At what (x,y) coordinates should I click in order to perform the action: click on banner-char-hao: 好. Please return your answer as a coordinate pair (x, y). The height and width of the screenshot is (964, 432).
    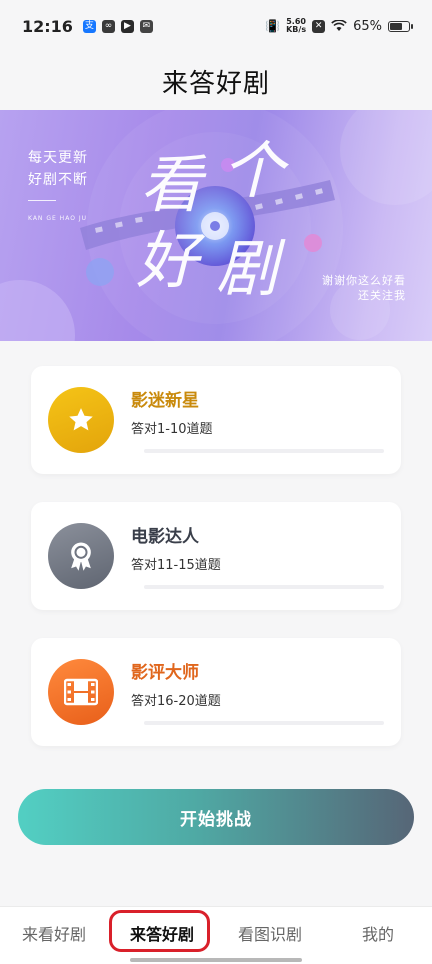
    Looking at the image, I should click on (167, 260).